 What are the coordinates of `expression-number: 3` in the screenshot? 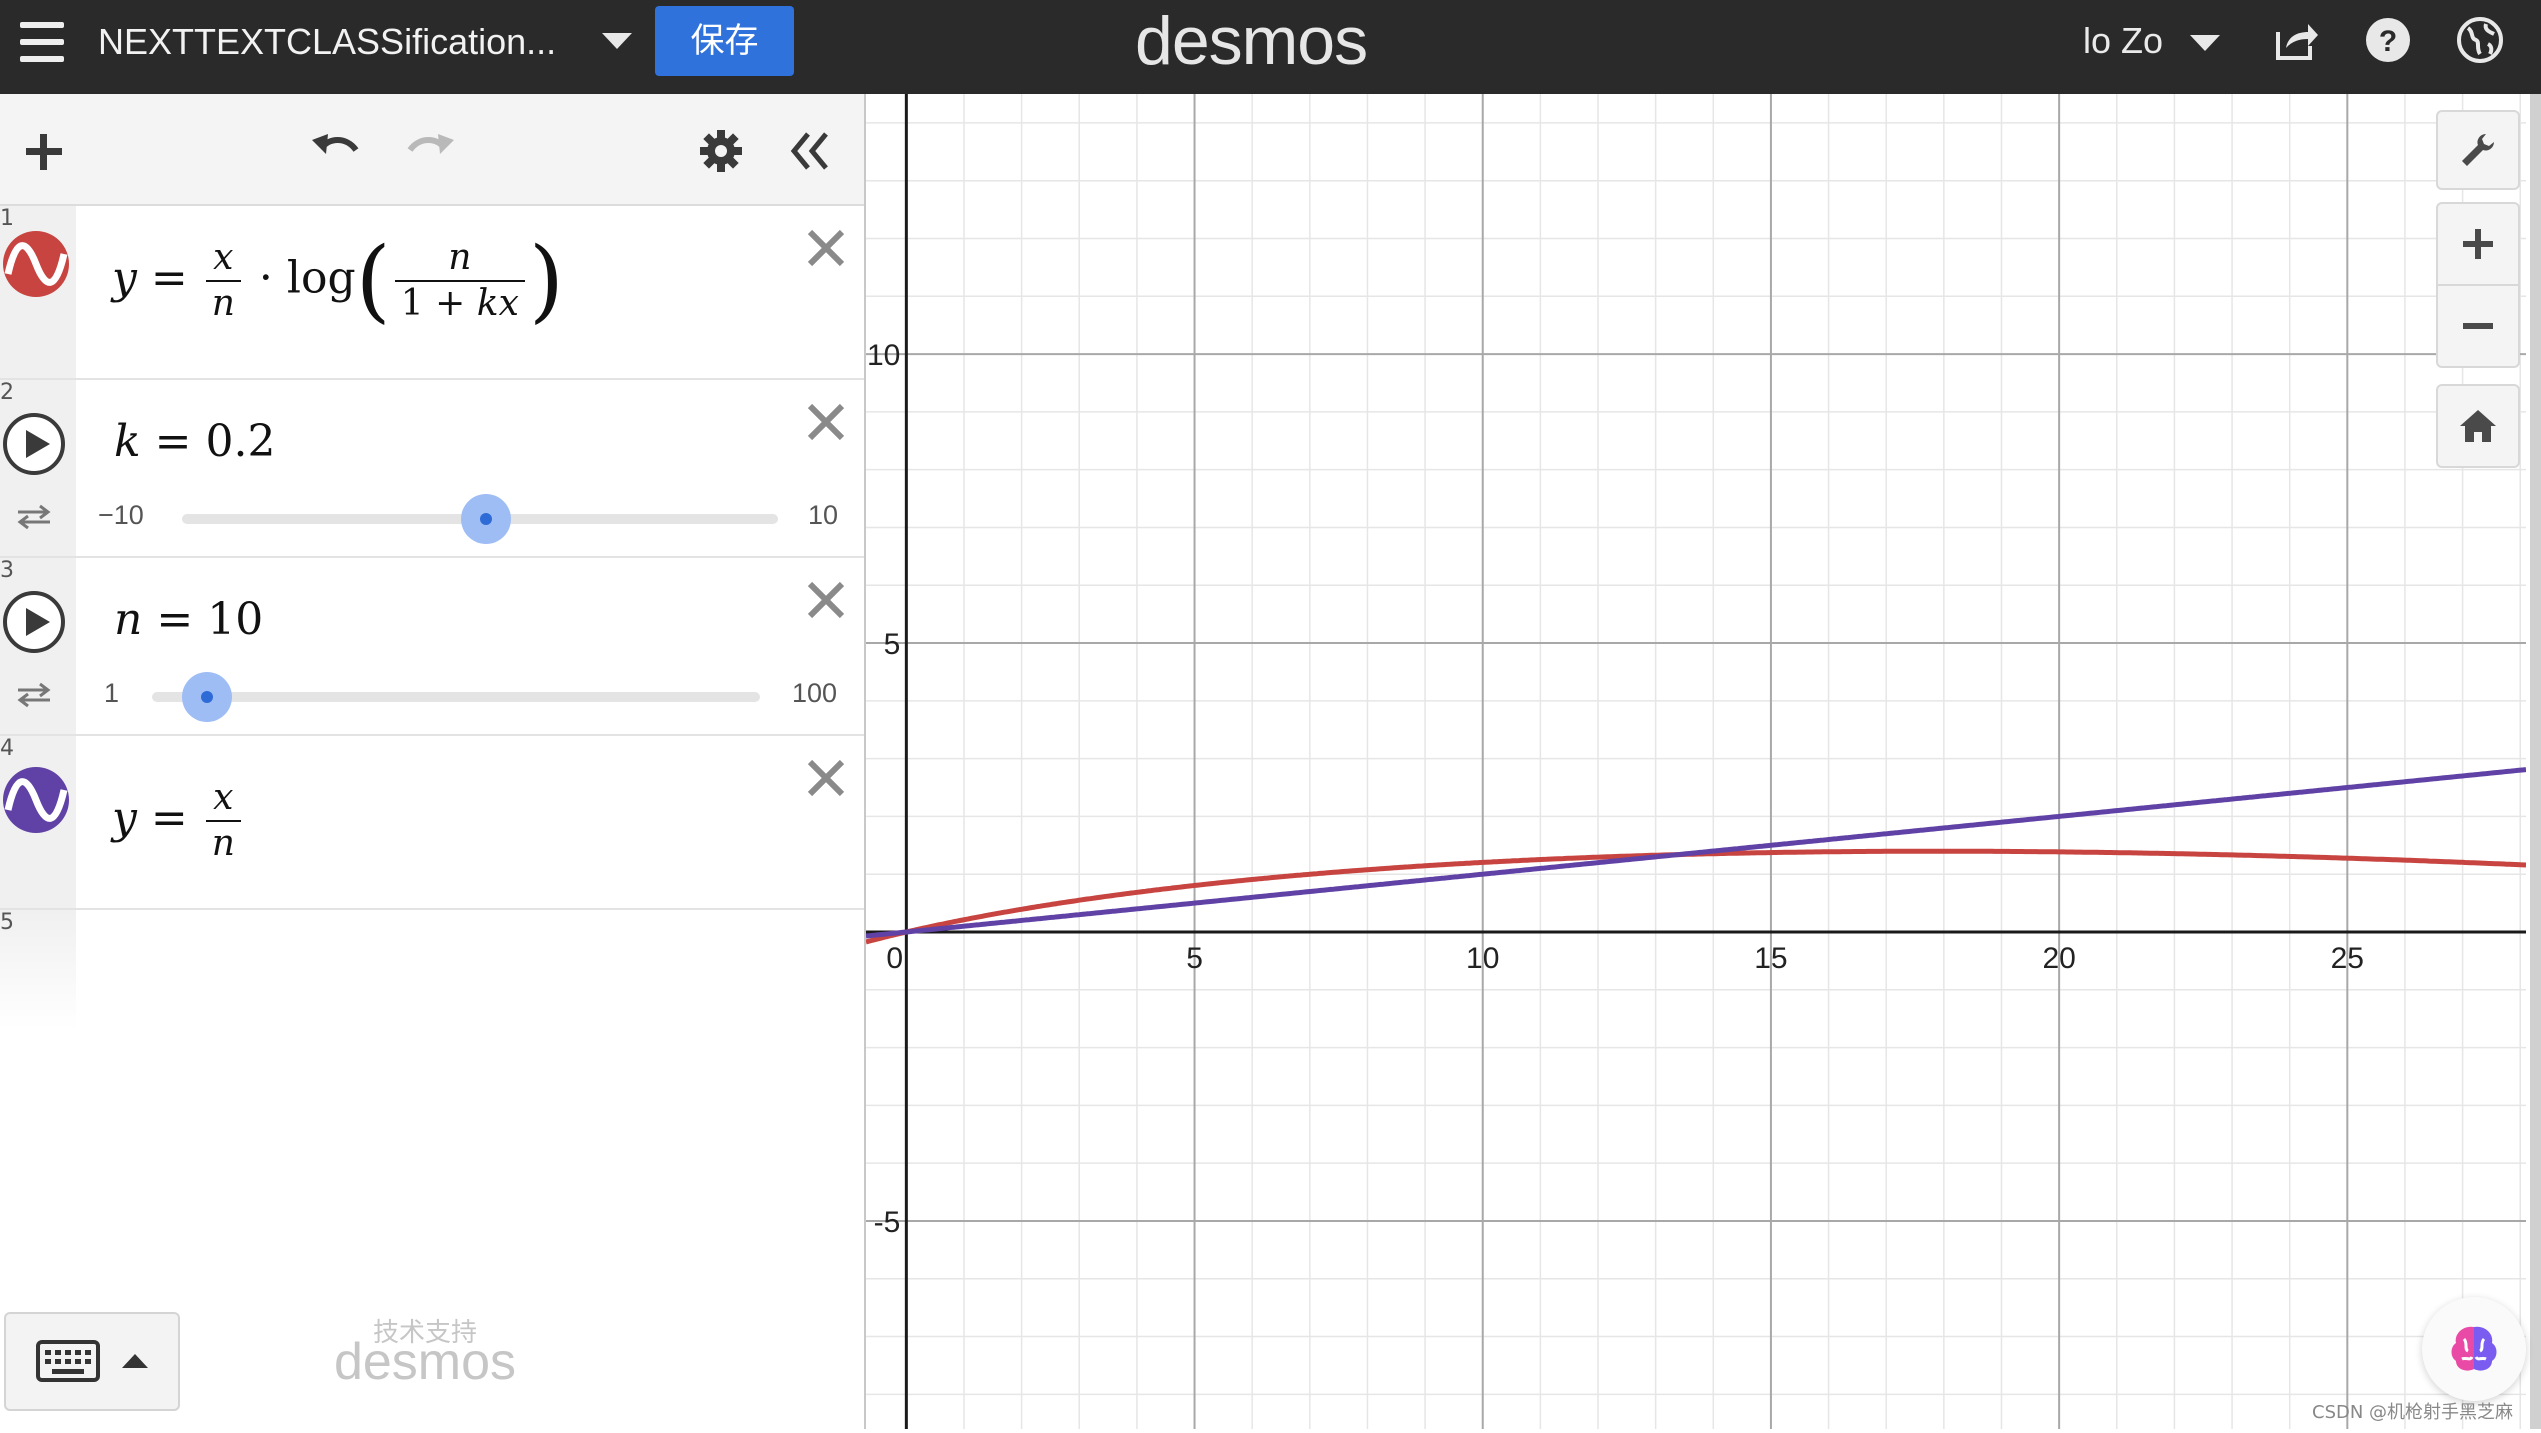 It's located at (7, 570).